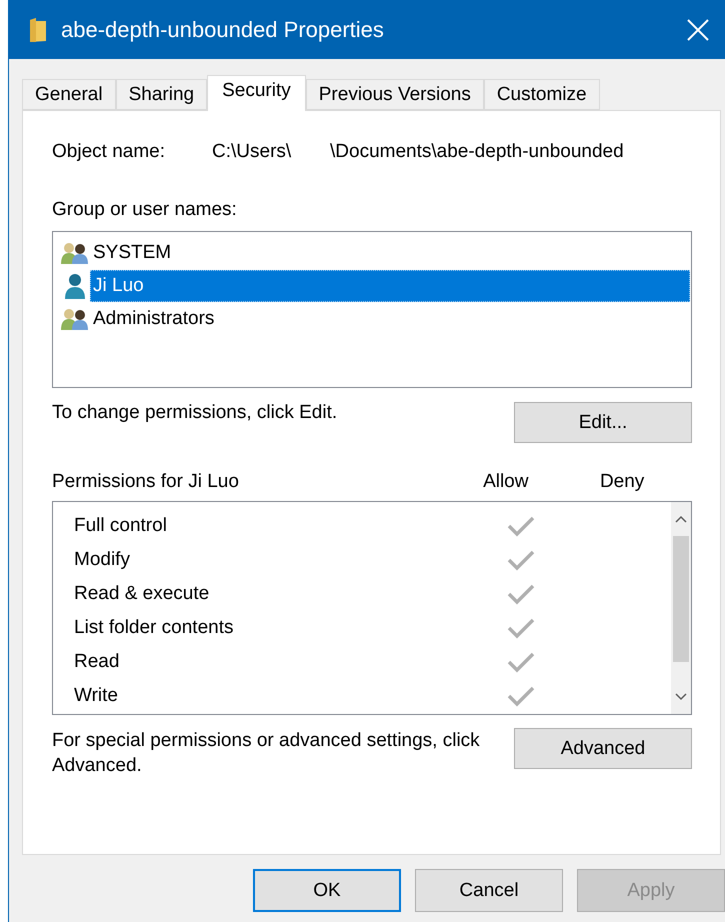 Image resolution: width=725 pixels, height=922 pixels. What do you see at coordinates (154, 628) in the screenshot?
I see `permission-name: List folder contents` at bounding box center [154, 628].